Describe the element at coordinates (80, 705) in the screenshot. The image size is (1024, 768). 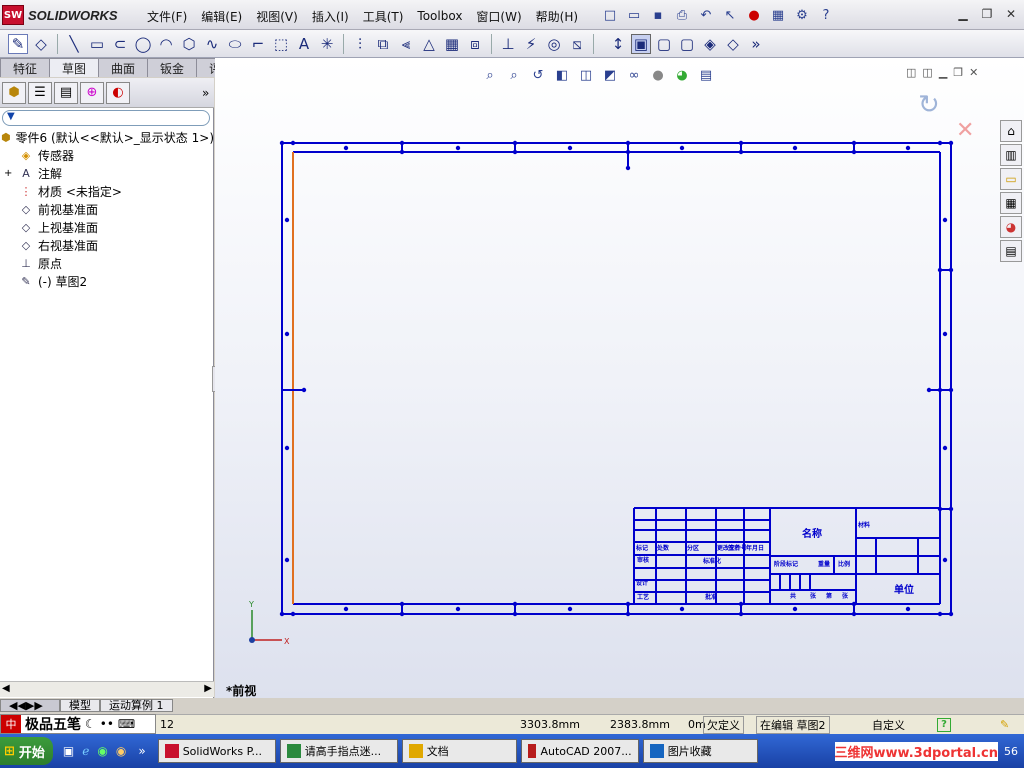
I see `model-tab-0: 模型` at that location.